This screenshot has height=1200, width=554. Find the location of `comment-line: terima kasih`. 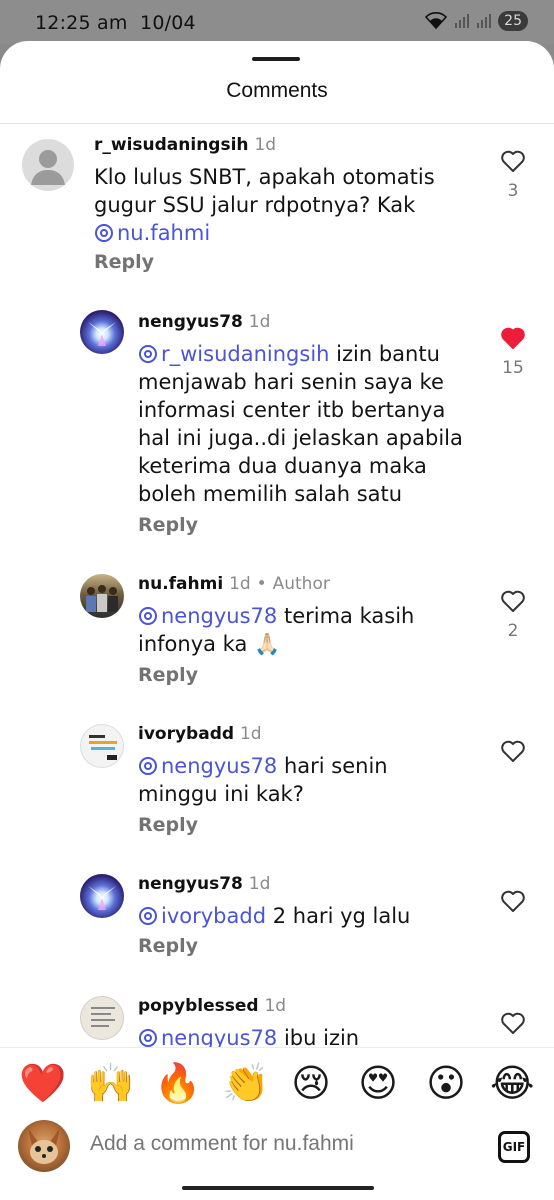

comment-line: terima kasih is located at coordinates (349, 616).